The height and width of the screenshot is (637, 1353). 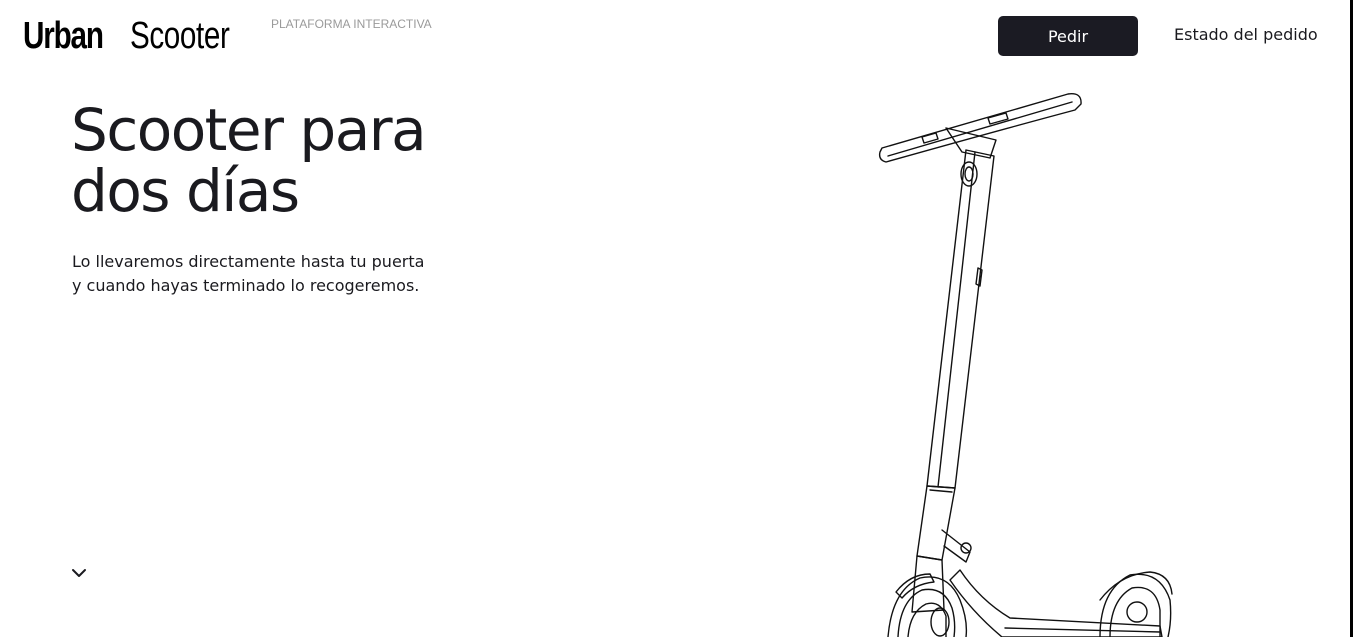 What do you see at coordinates (185, 191) in the screenshot?
I see `hero-title-line2: dos días` at bounding box center [185, 191].